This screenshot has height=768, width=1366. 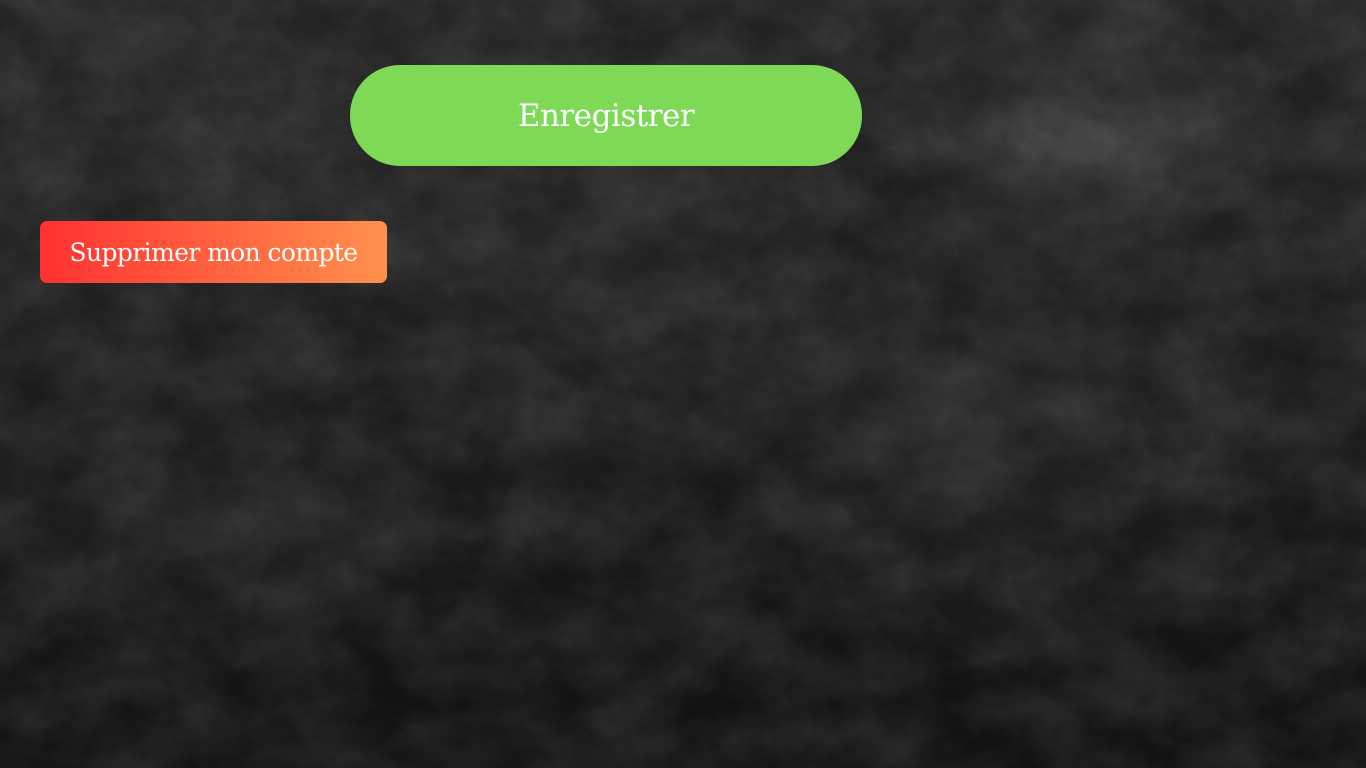 I want to click on delete-account-button: Supprimer mon compte, so click(x=213, y=252).